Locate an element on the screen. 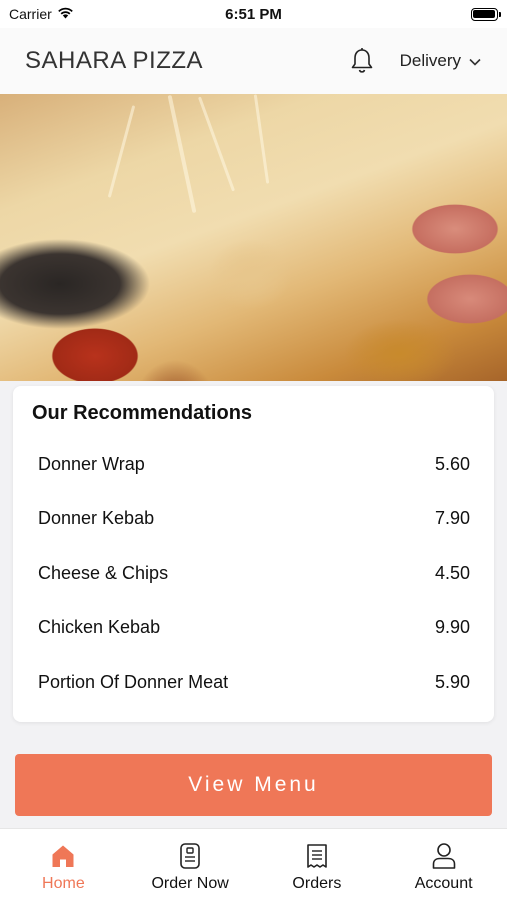 The image size is (507, 900). item-name: Donner Kebab is located at coordinates (96, 518).